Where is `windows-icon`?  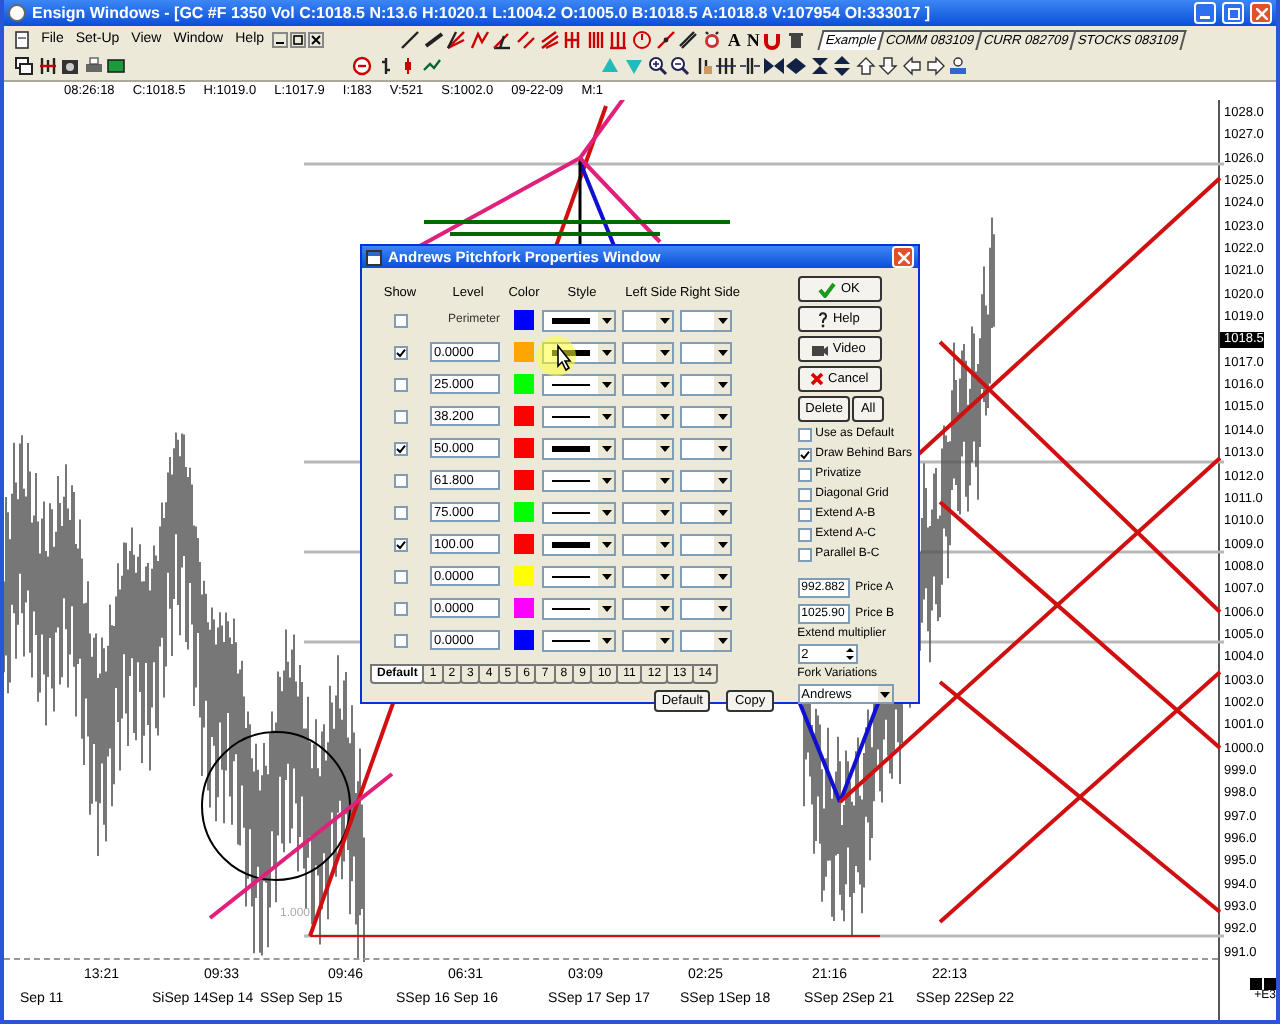
windows-icon is located at coordinates (24, 65).